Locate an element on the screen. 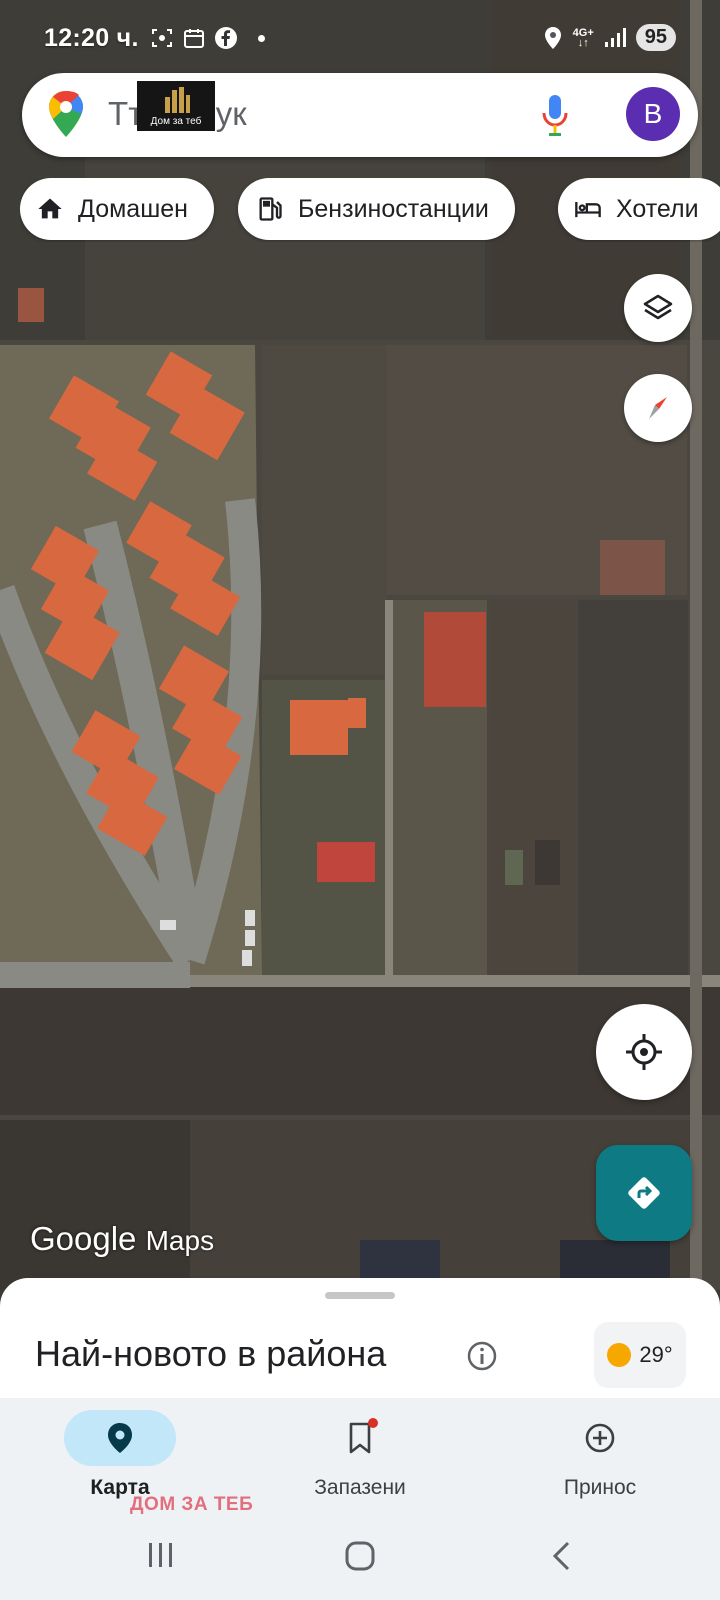  weather-temperature: 29° is located at coordinates (656, 1354).